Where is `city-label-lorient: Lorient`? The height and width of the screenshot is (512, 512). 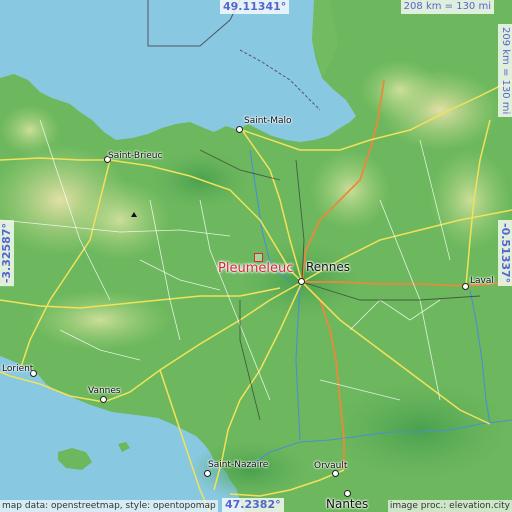 city-label-lorient: Lorient is located at coordinates (18, 369).